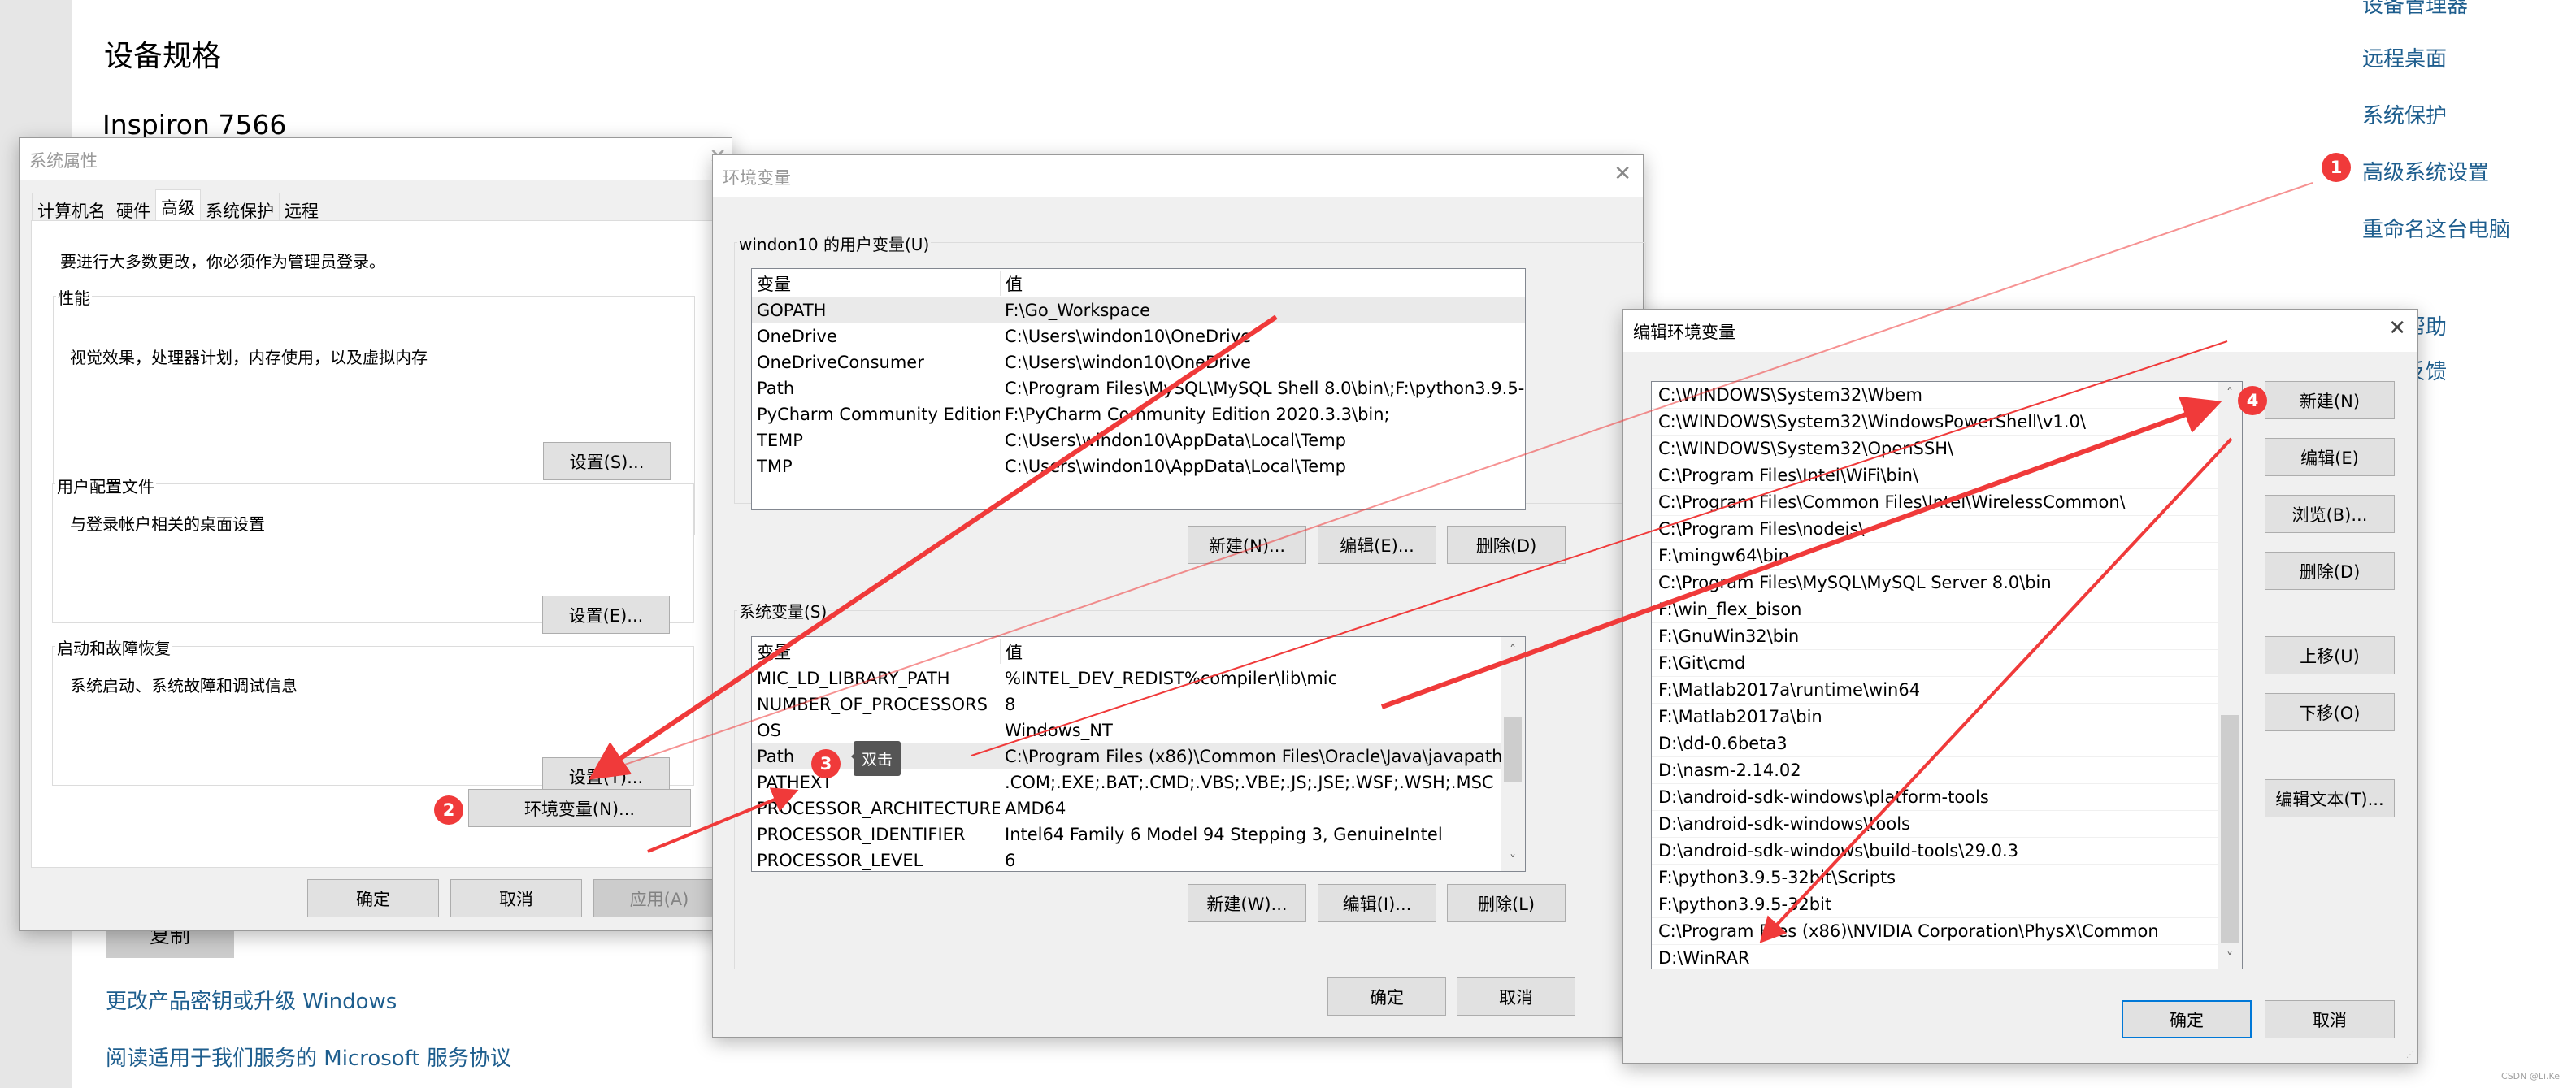 The image size is (2576, 1088). I want to click on path-list-item: D:\android-sdk-windows\platform-tools, so click(1935, 797).